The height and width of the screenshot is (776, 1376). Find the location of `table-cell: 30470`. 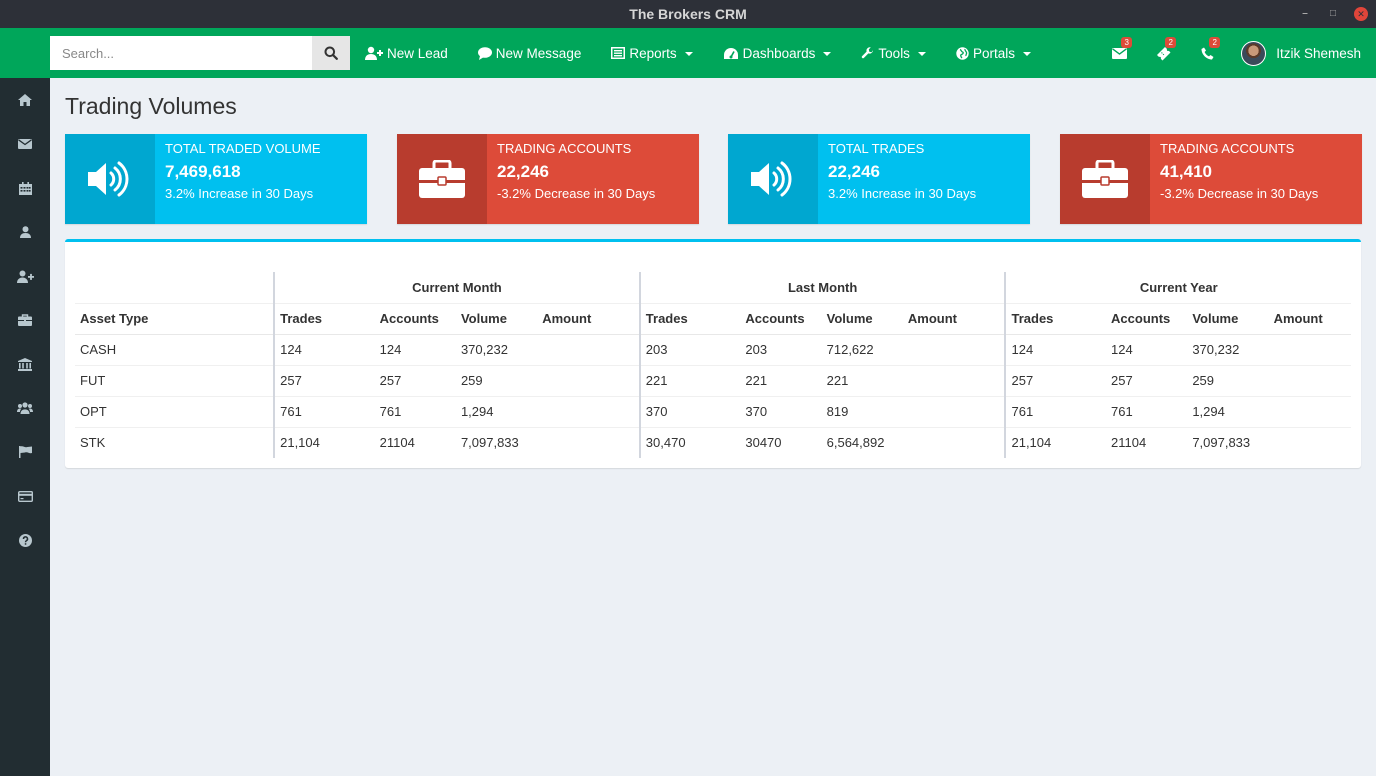

table-cell: 30470 is located at coordinates (763, 443).